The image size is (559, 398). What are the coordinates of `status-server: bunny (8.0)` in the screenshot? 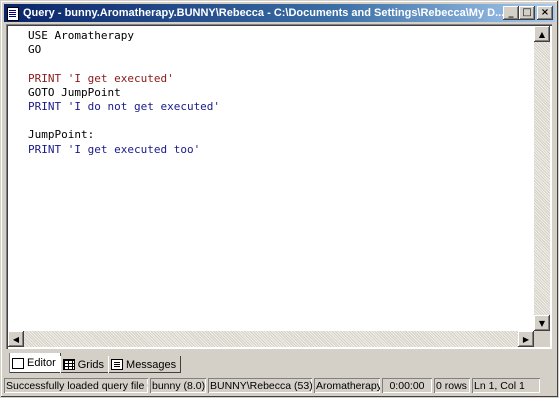 It's located at (179, 385).